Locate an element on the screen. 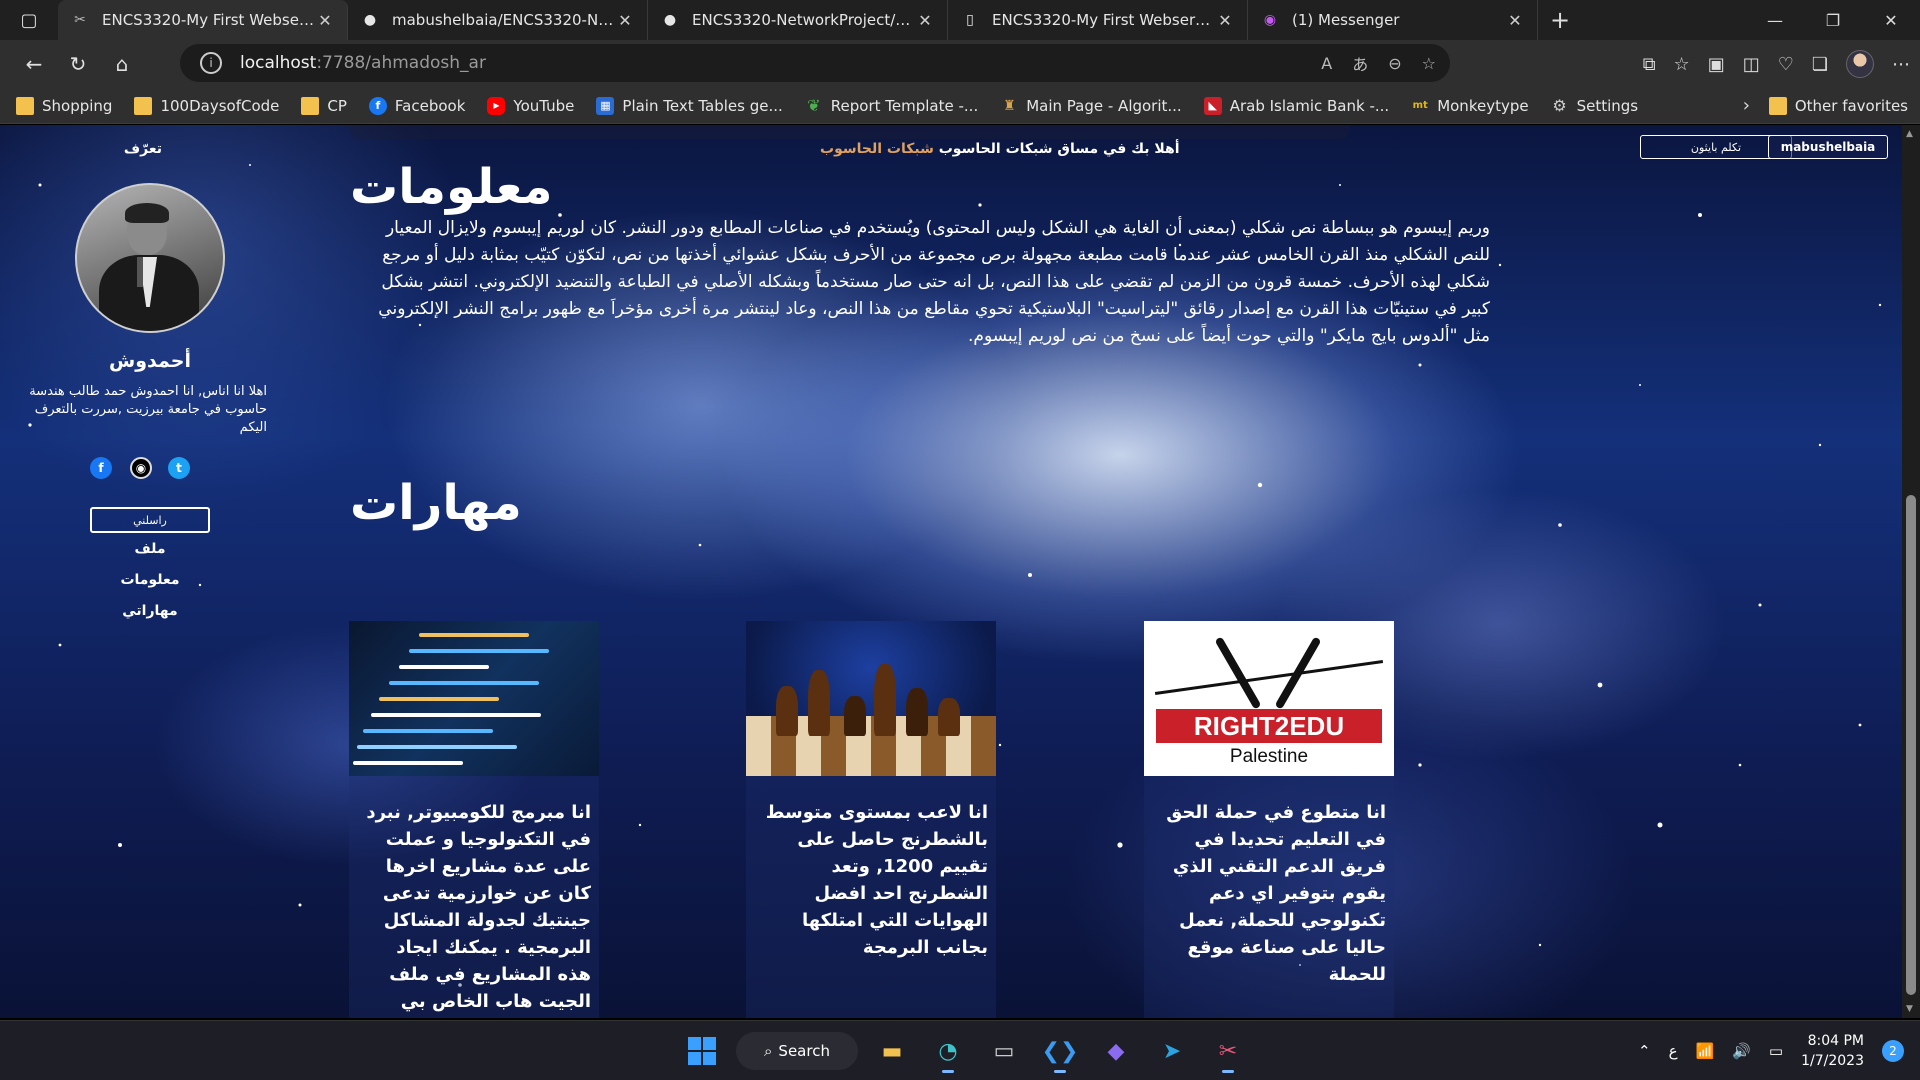 This screenshot has width=1920, height=1080. bookmark-facebook: f Facebook is located at coordinates (416, 105).